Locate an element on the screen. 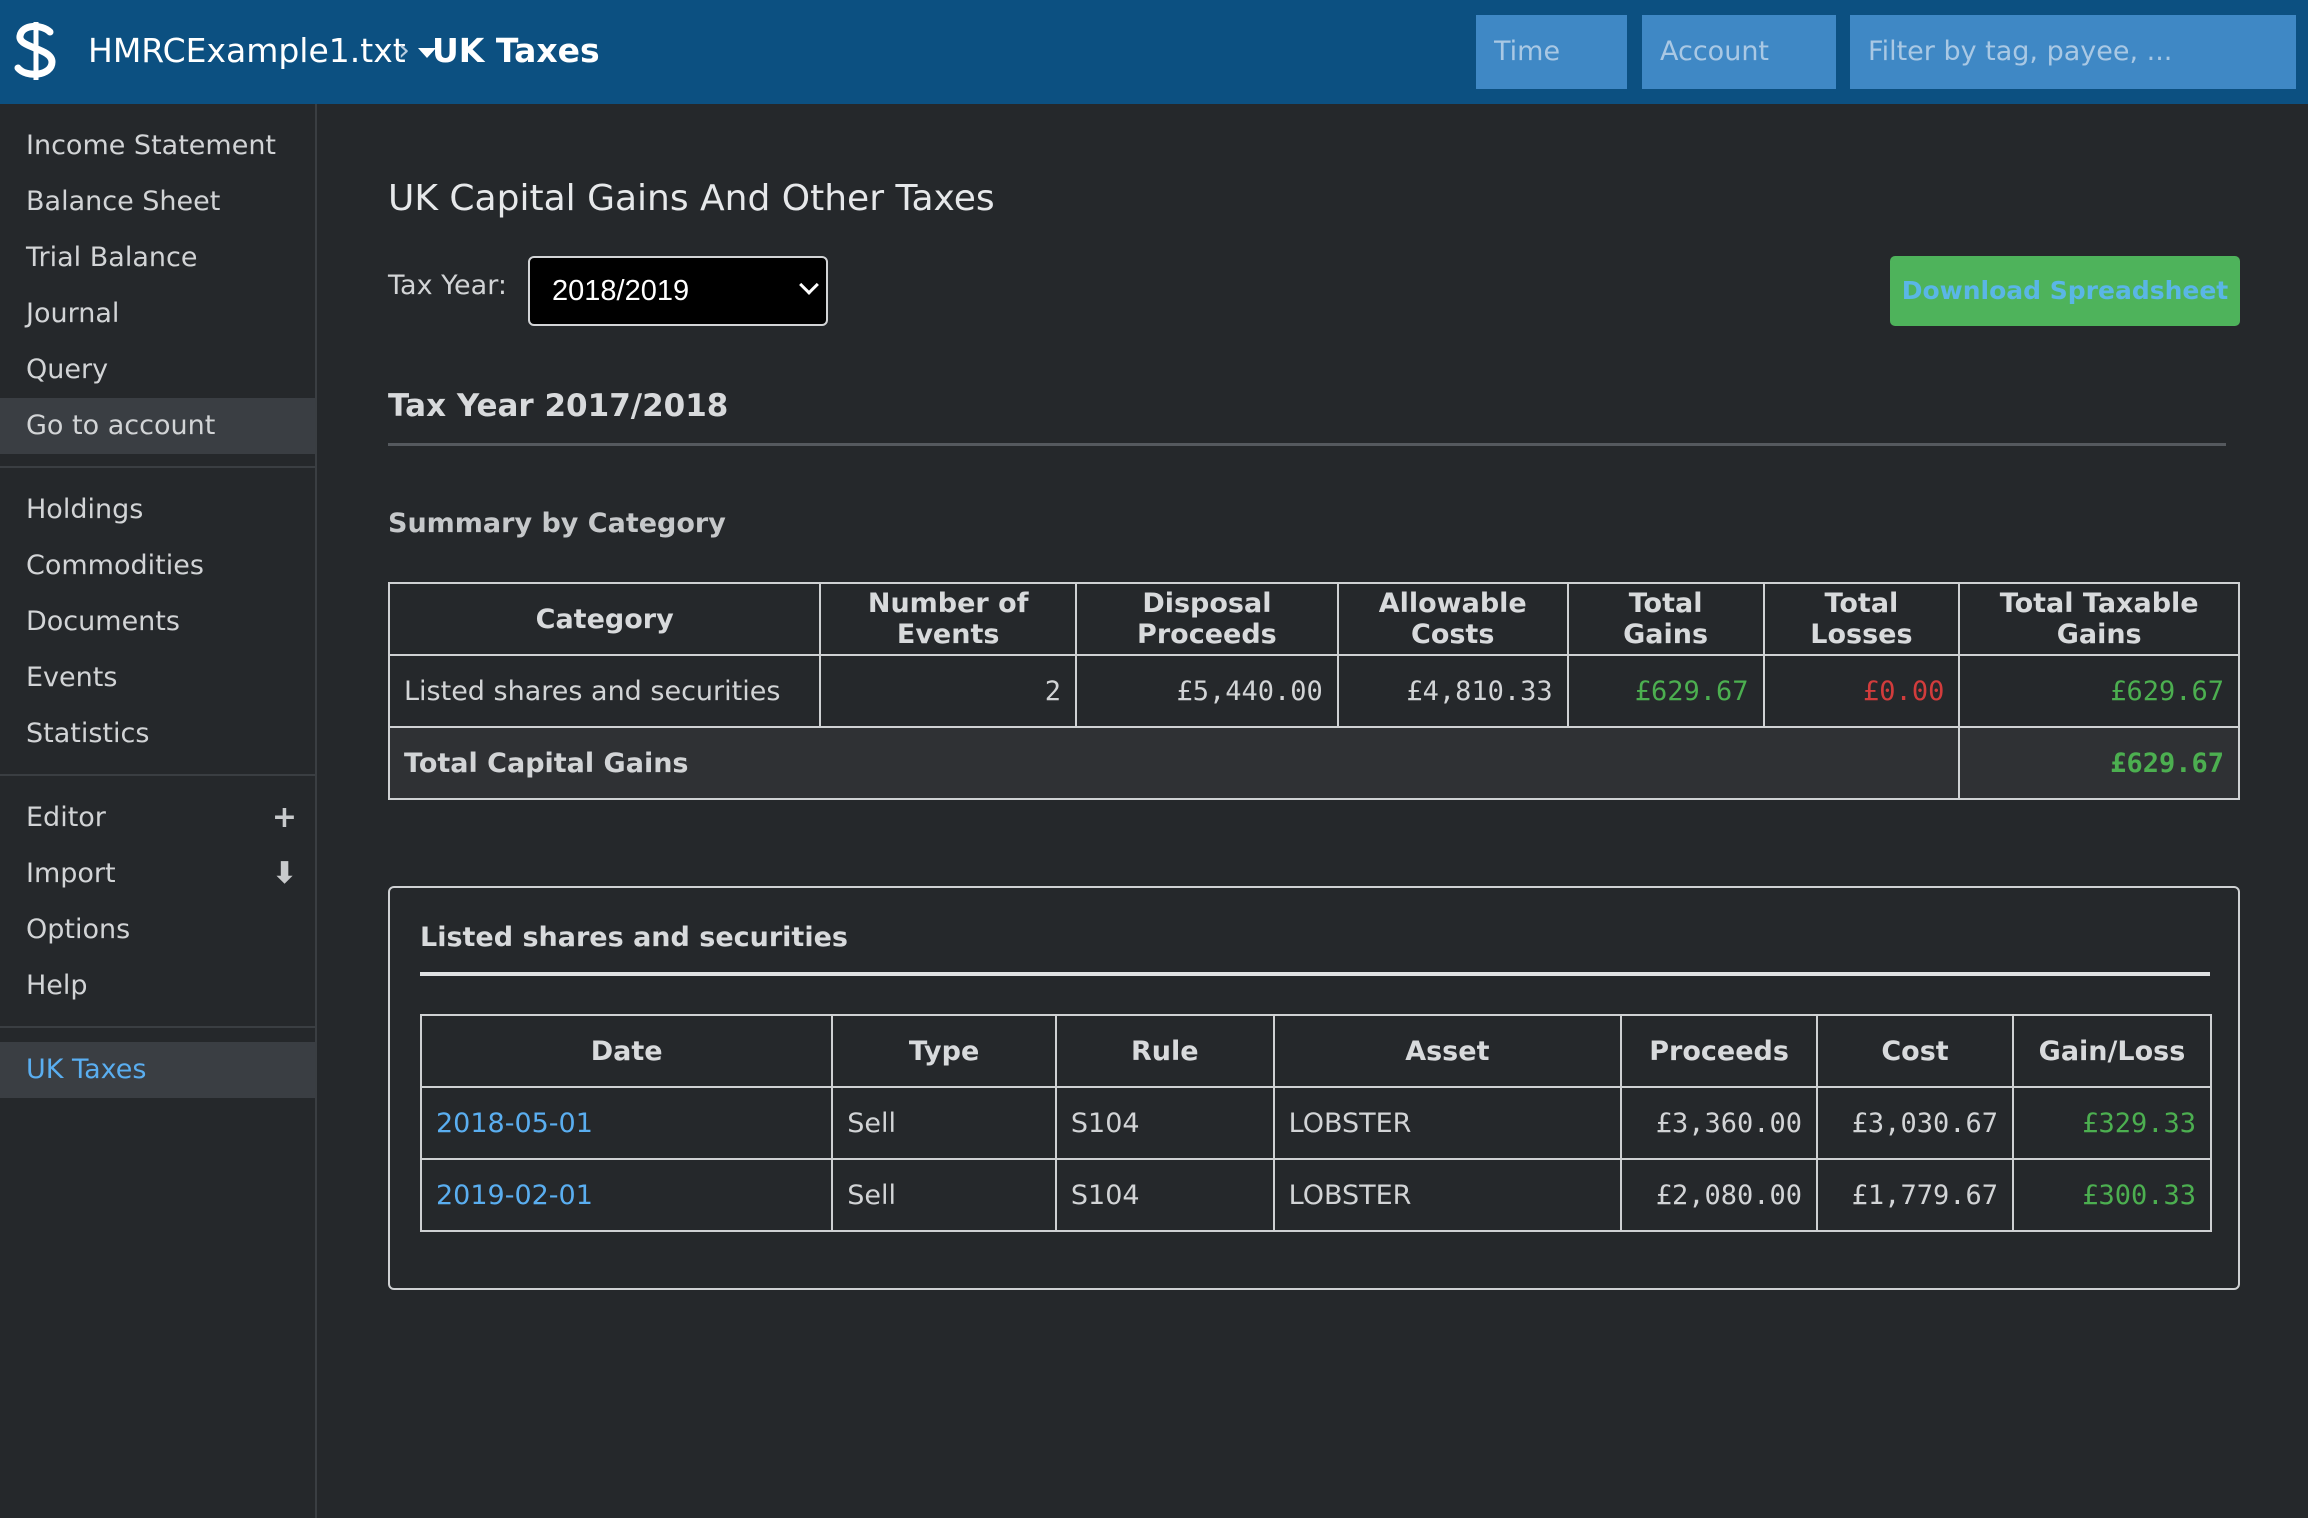 The height and width of the screenshot is (1518, 2308). col-header-total-gains: Total Gains is located at coordinates (1665, 619).